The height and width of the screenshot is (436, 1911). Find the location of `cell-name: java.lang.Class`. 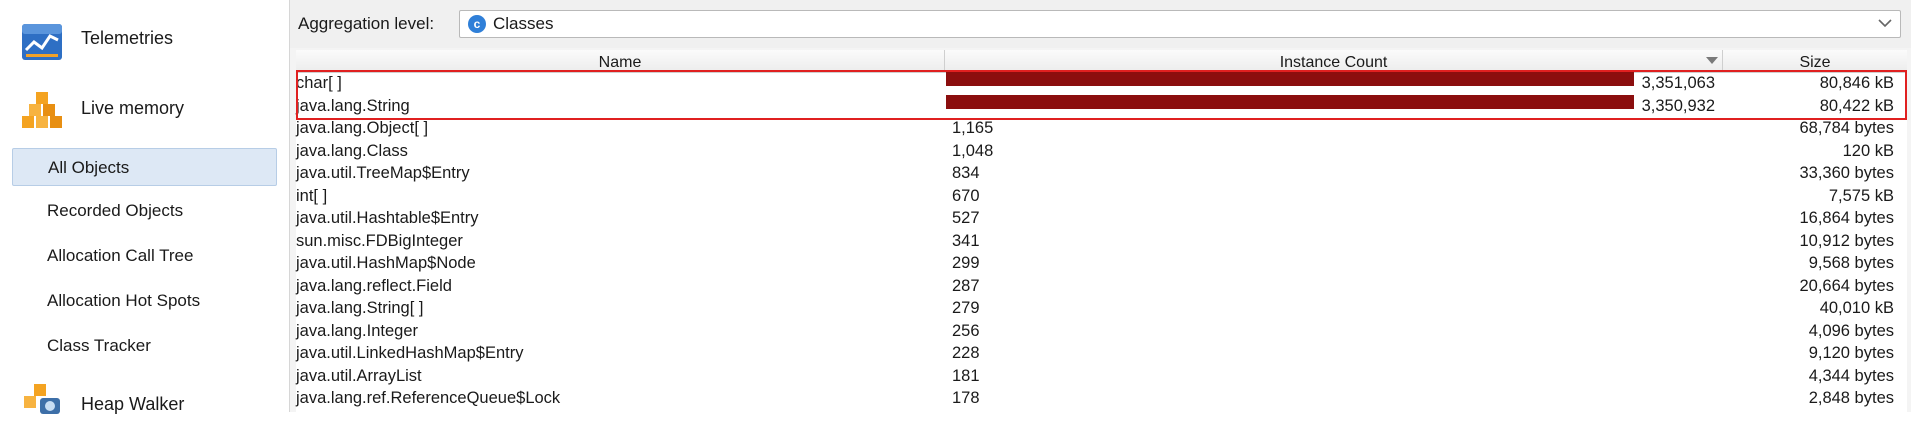

cell-name: java.lang.Class is located at coordinates (352, 150).